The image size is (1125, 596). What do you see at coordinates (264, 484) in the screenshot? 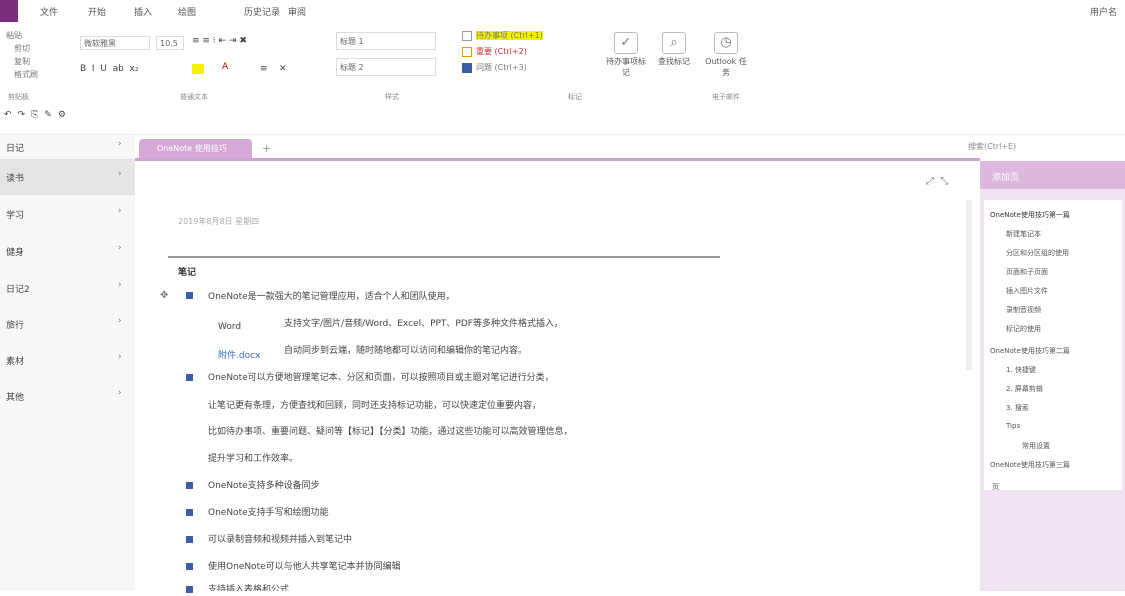
I see `note-line: OneNote支持多种设备同步` at bounding box center [264, 484].